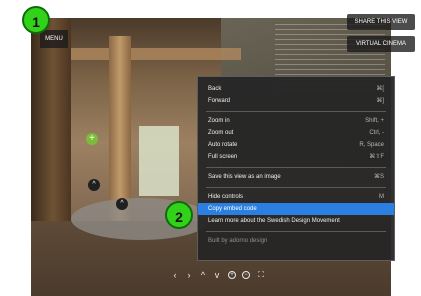 The height and width of the screenshot is (296, 421). I want to click on virtual-cinema-button: VIRTUAL CINEMA, so click(381, 44).